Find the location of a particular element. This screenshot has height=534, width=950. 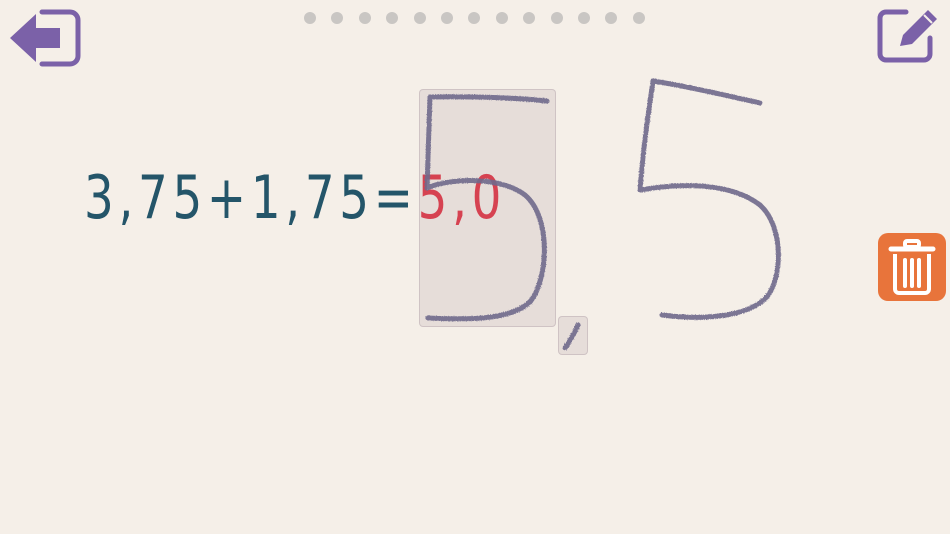

back-button is located at coordinates (45, 38).